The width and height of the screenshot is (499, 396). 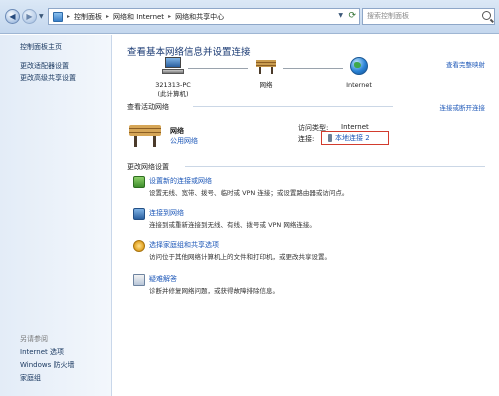 I want to click on search-icon, so click(x=486, y=15).